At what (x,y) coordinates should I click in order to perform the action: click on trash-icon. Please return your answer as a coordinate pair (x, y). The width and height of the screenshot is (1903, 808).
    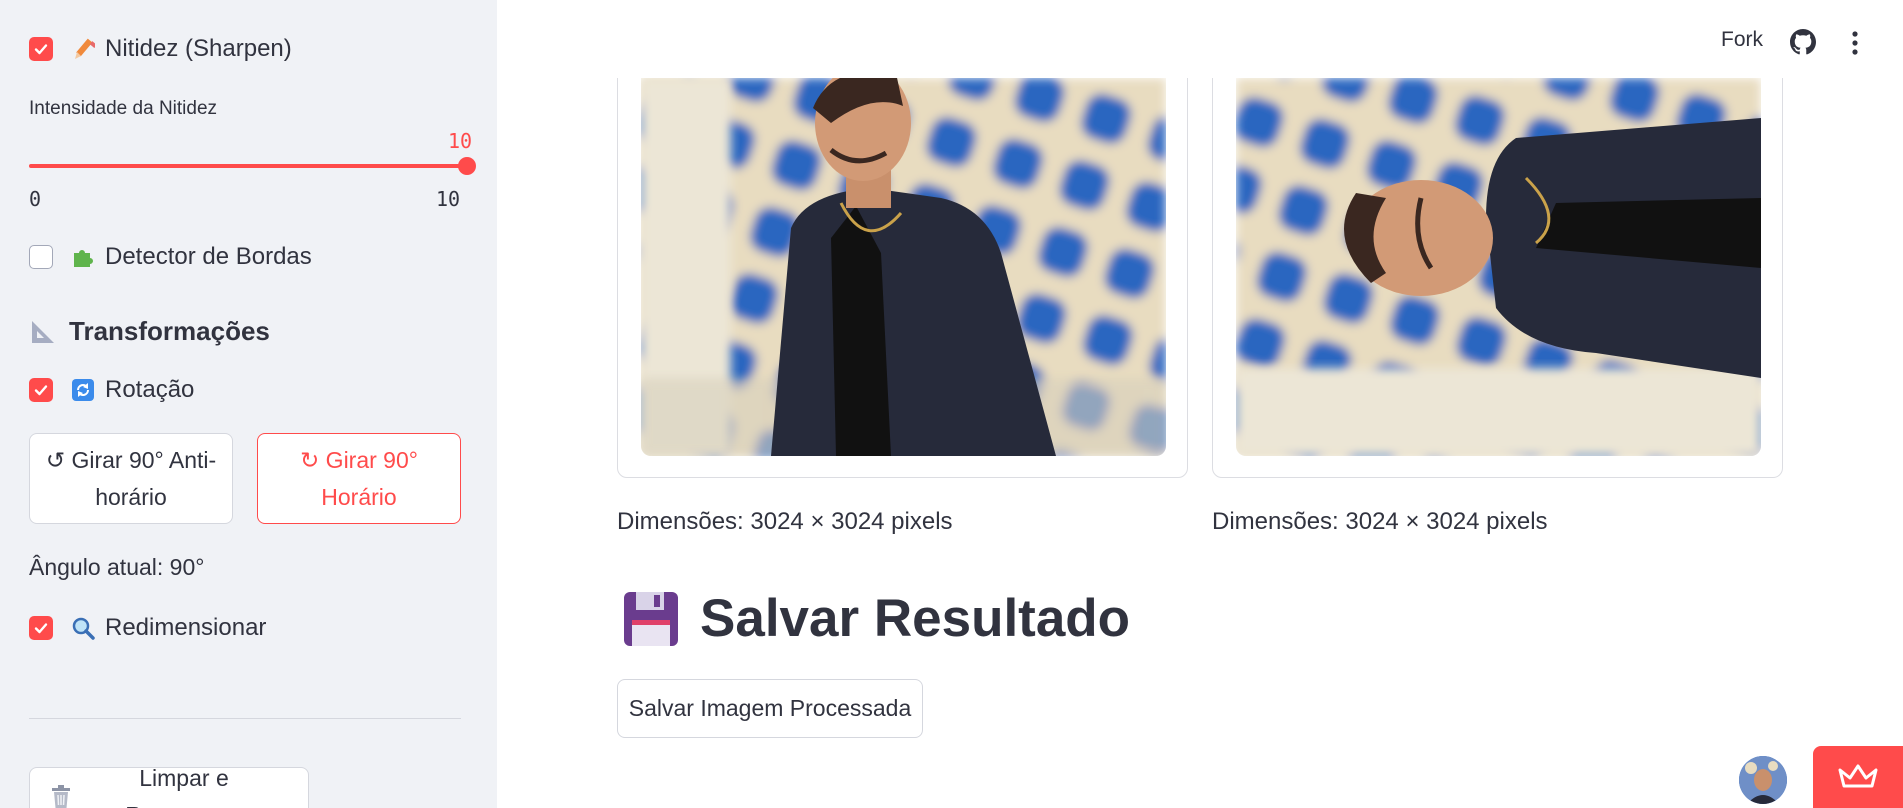
    Looking at the image, I should click on (61, 796).